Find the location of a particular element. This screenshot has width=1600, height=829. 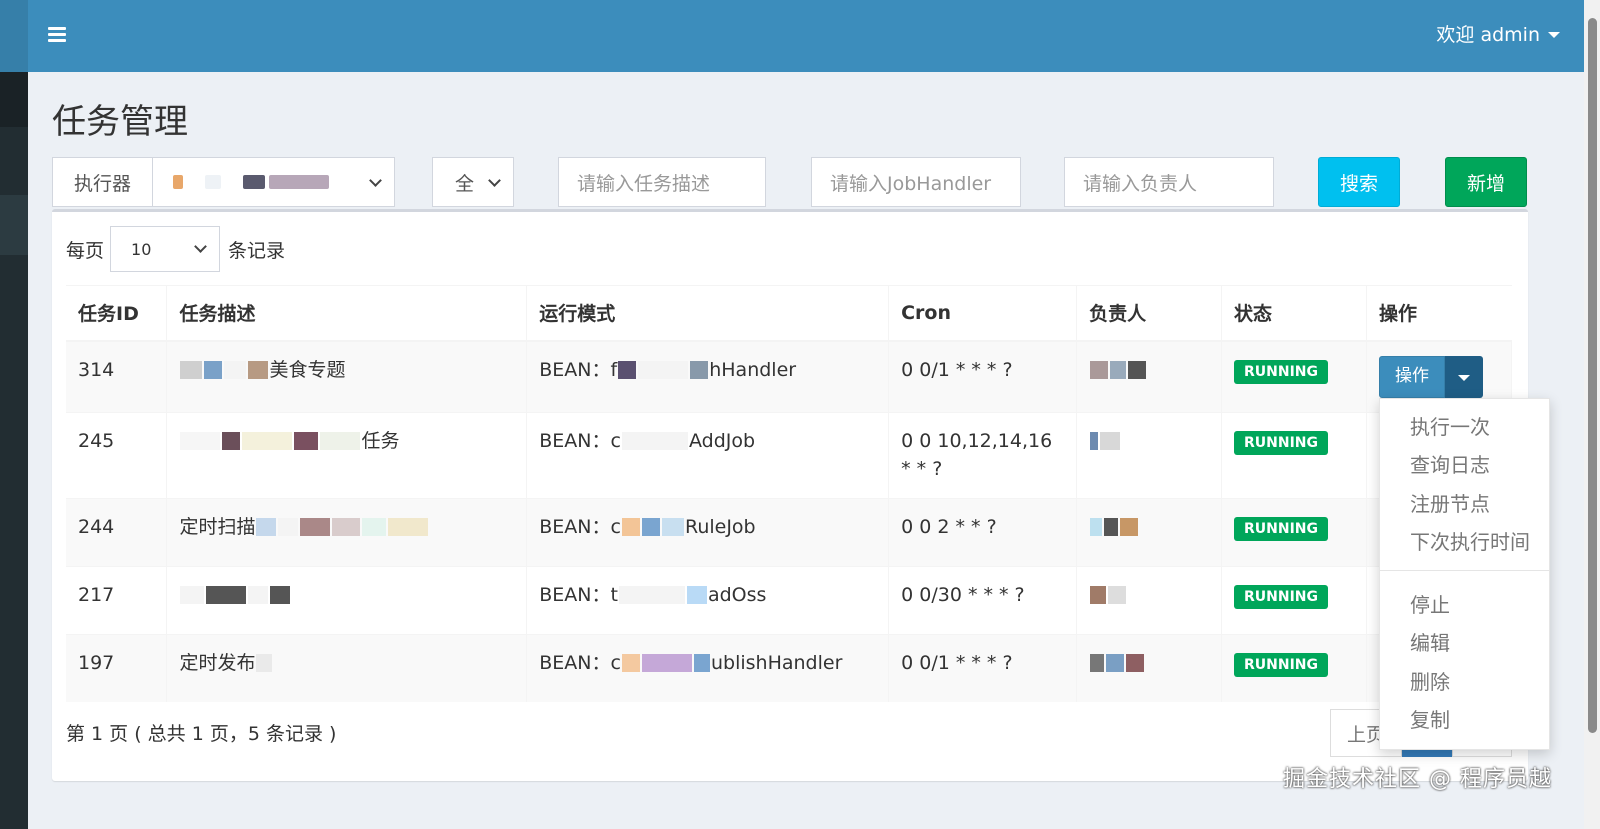

table-row: 217 BEAN：t adOss 0 0/30 * * * ? RUNNING is located at coordinates (789, 599).